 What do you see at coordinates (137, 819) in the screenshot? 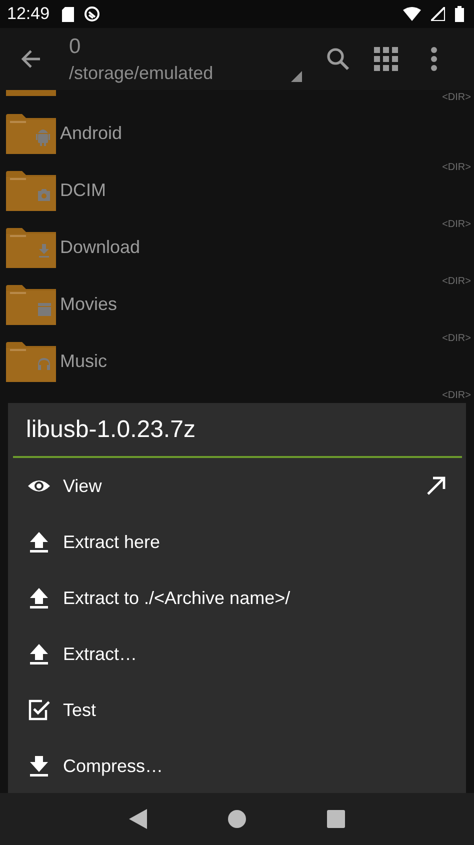
I see `back-nav-icon` at bounding box center [137, 819].